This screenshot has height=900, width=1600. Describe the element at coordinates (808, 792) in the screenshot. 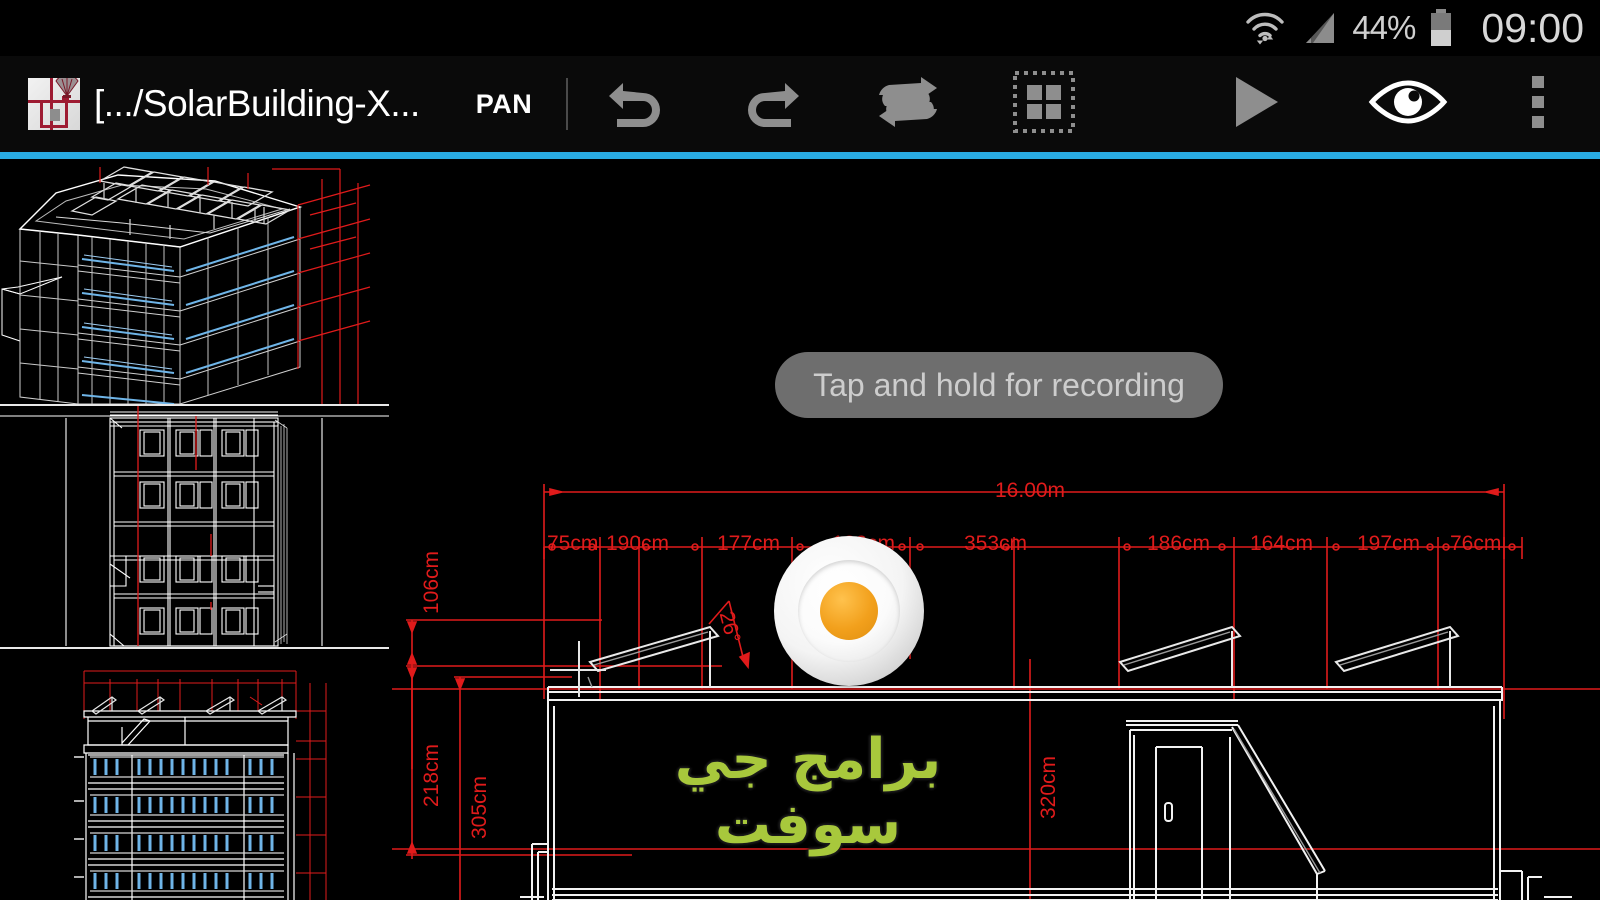

I see `watermark-text: برامج جي سوفت` at that location.